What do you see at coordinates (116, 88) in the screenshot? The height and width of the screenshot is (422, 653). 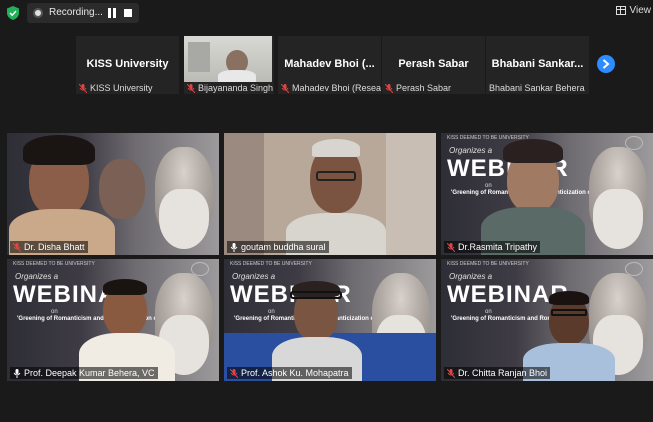 I see `participant-name-label: KISS University` at bounding box center [116, 88].